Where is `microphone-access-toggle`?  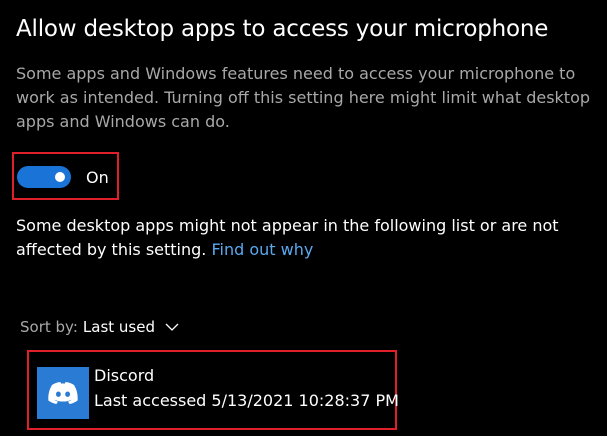
microphone-access-toggle is located at coordinates (44, 177).